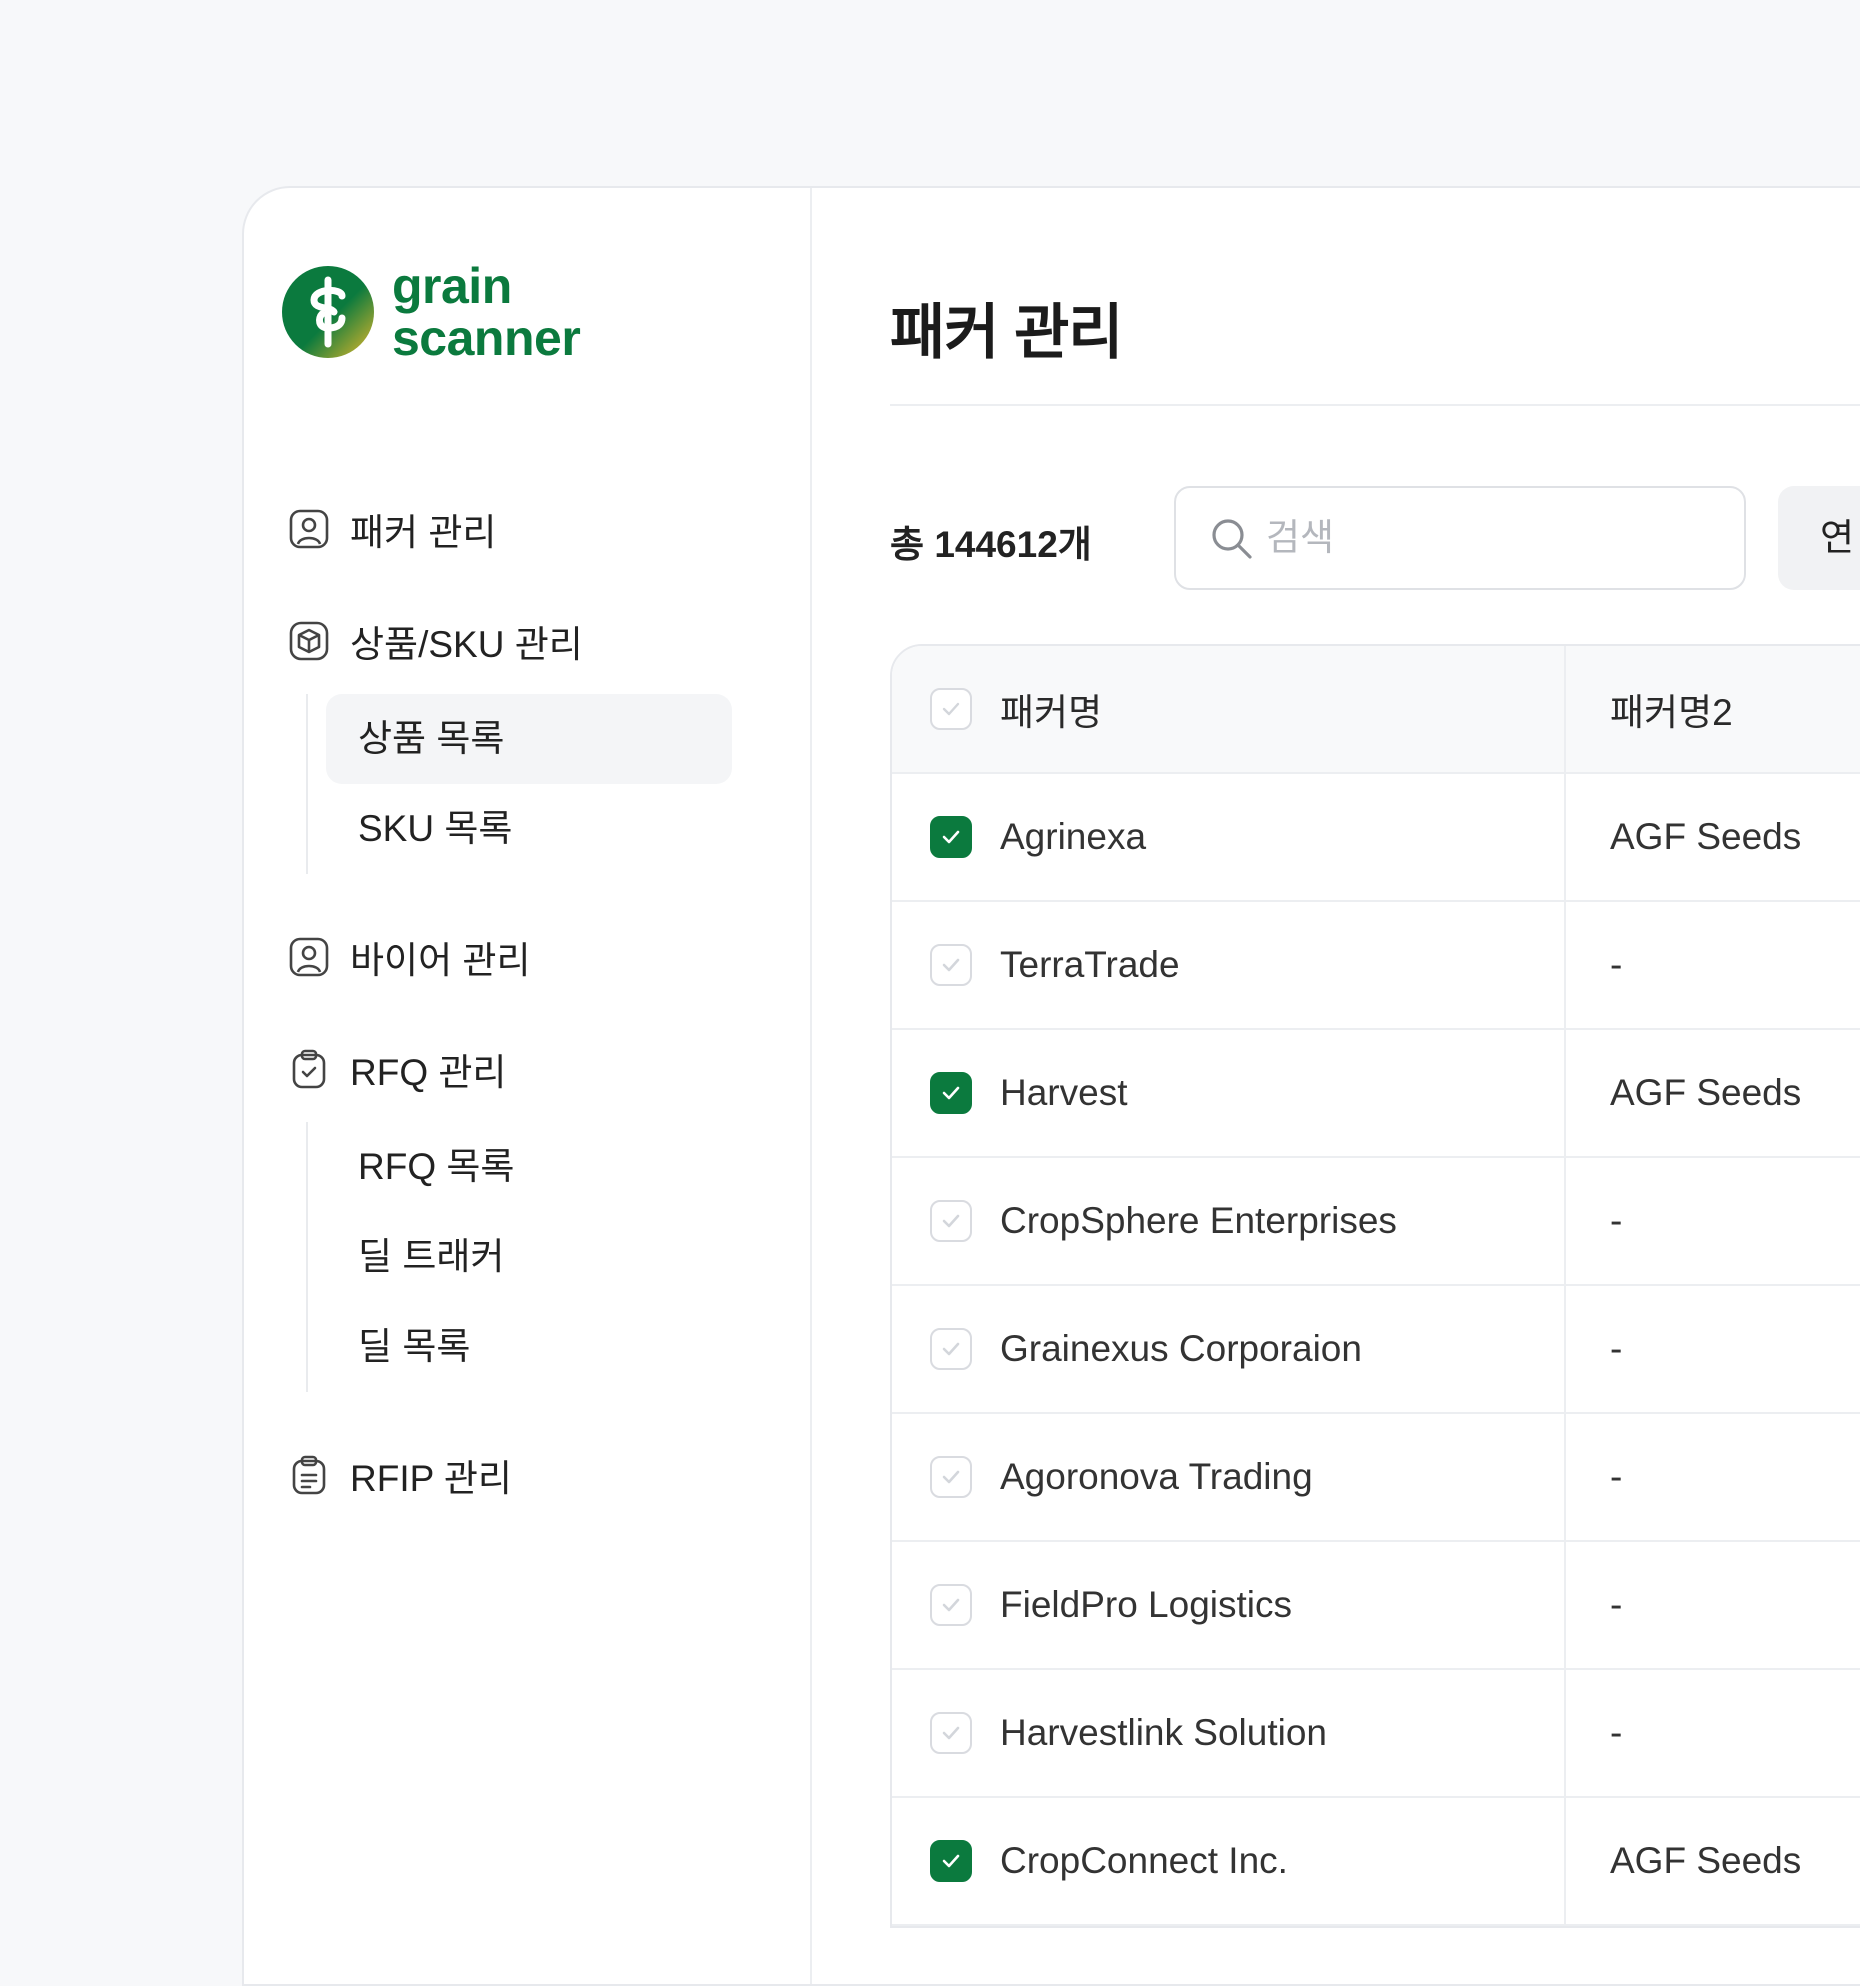 This screenshot has height=1986, width=1860. Describe the element at coordinates (1229, 837) in the screenshot. I see `cell-packer-name: Agrinexa` at that location.